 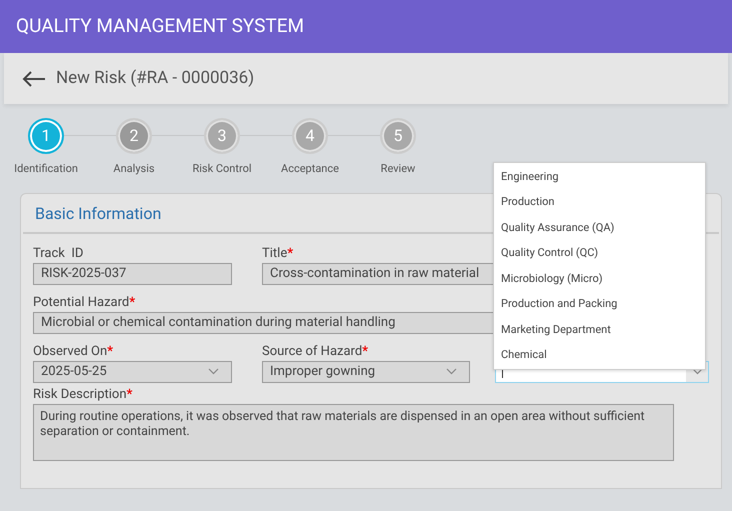 What do you see at coordinates (132, 273) in the screenshot?
I see `input-field: RISK-2025-037` at bounding box center [132, 273].